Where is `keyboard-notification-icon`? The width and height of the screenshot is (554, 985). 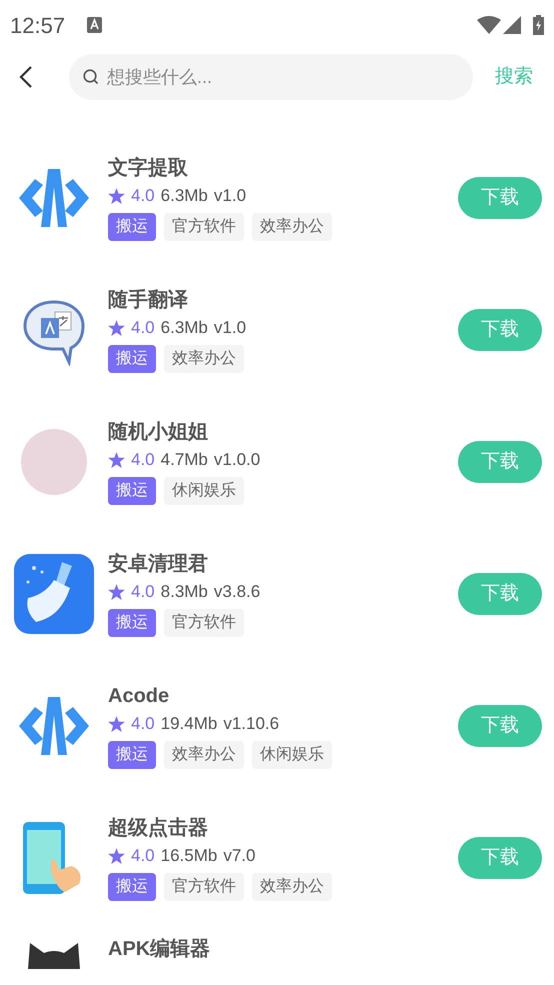
keyboard-notification-icon is located at coordinates (94, 25).